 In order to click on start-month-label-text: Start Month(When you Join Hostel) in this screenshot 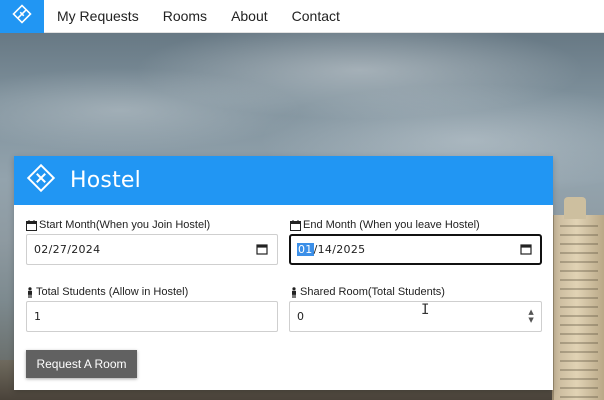, I will do `click(125, 225)`.